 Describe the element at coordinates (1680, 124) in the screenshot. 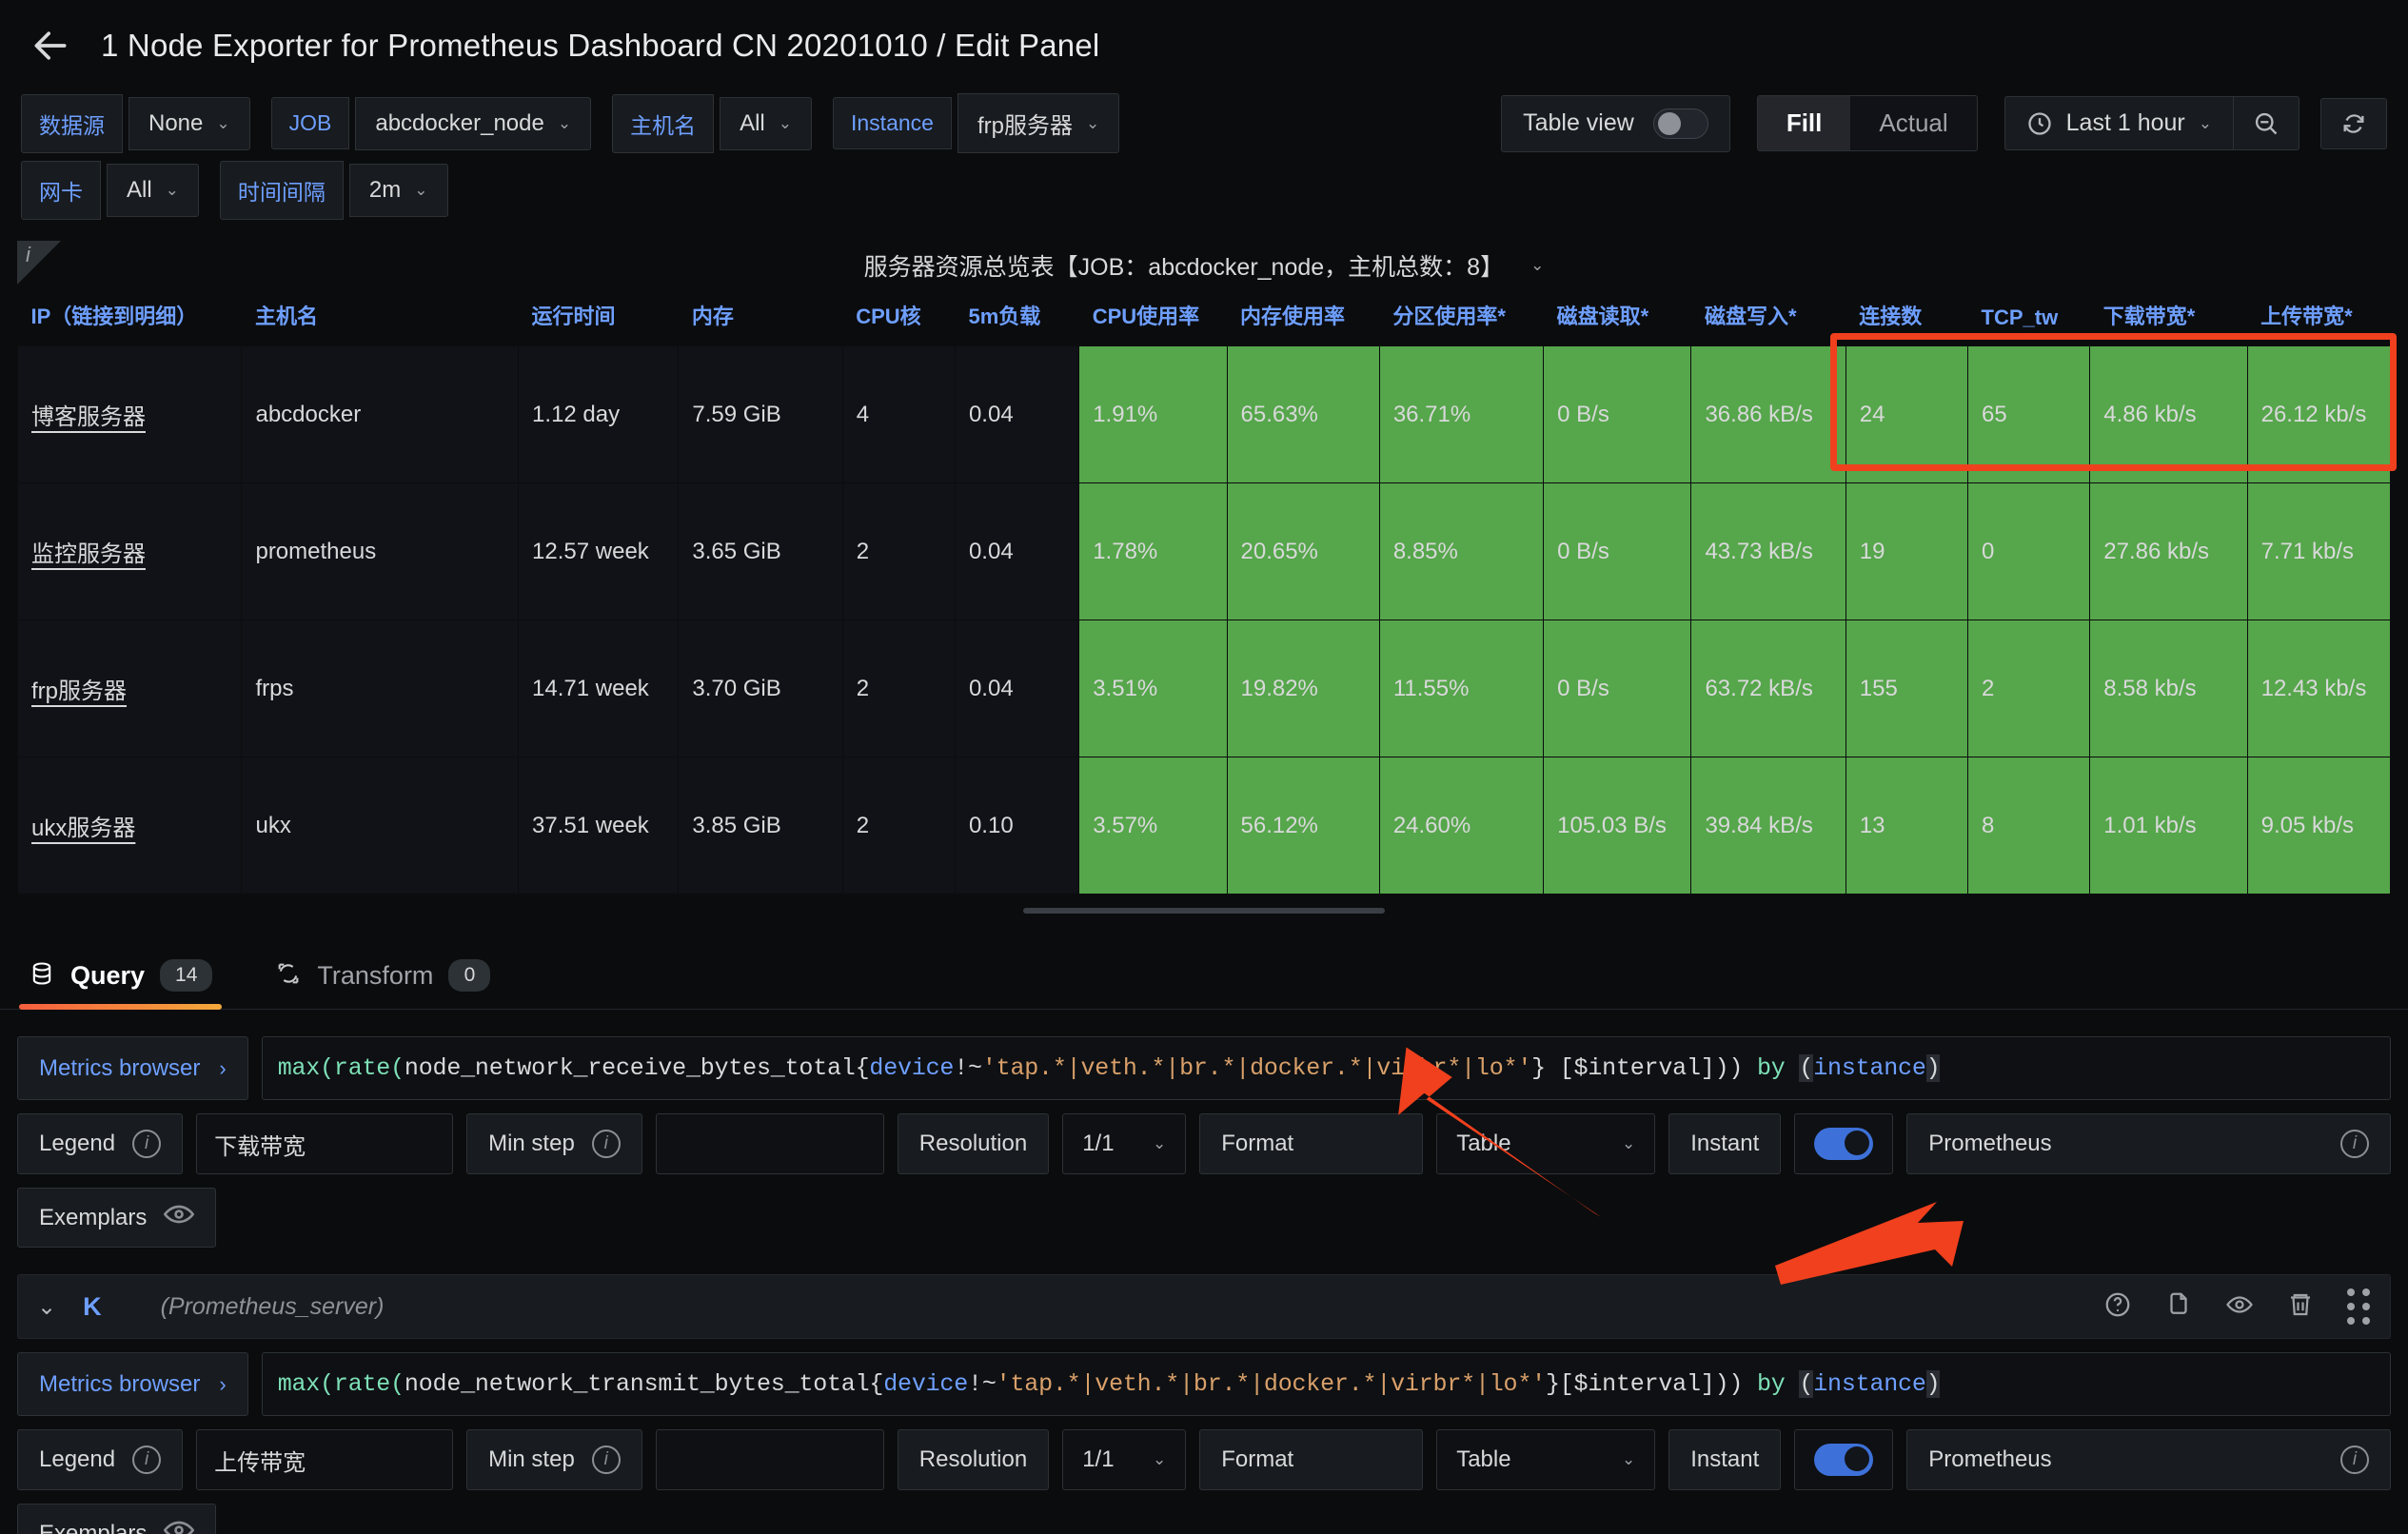

I see `table-view-switch` at that location.